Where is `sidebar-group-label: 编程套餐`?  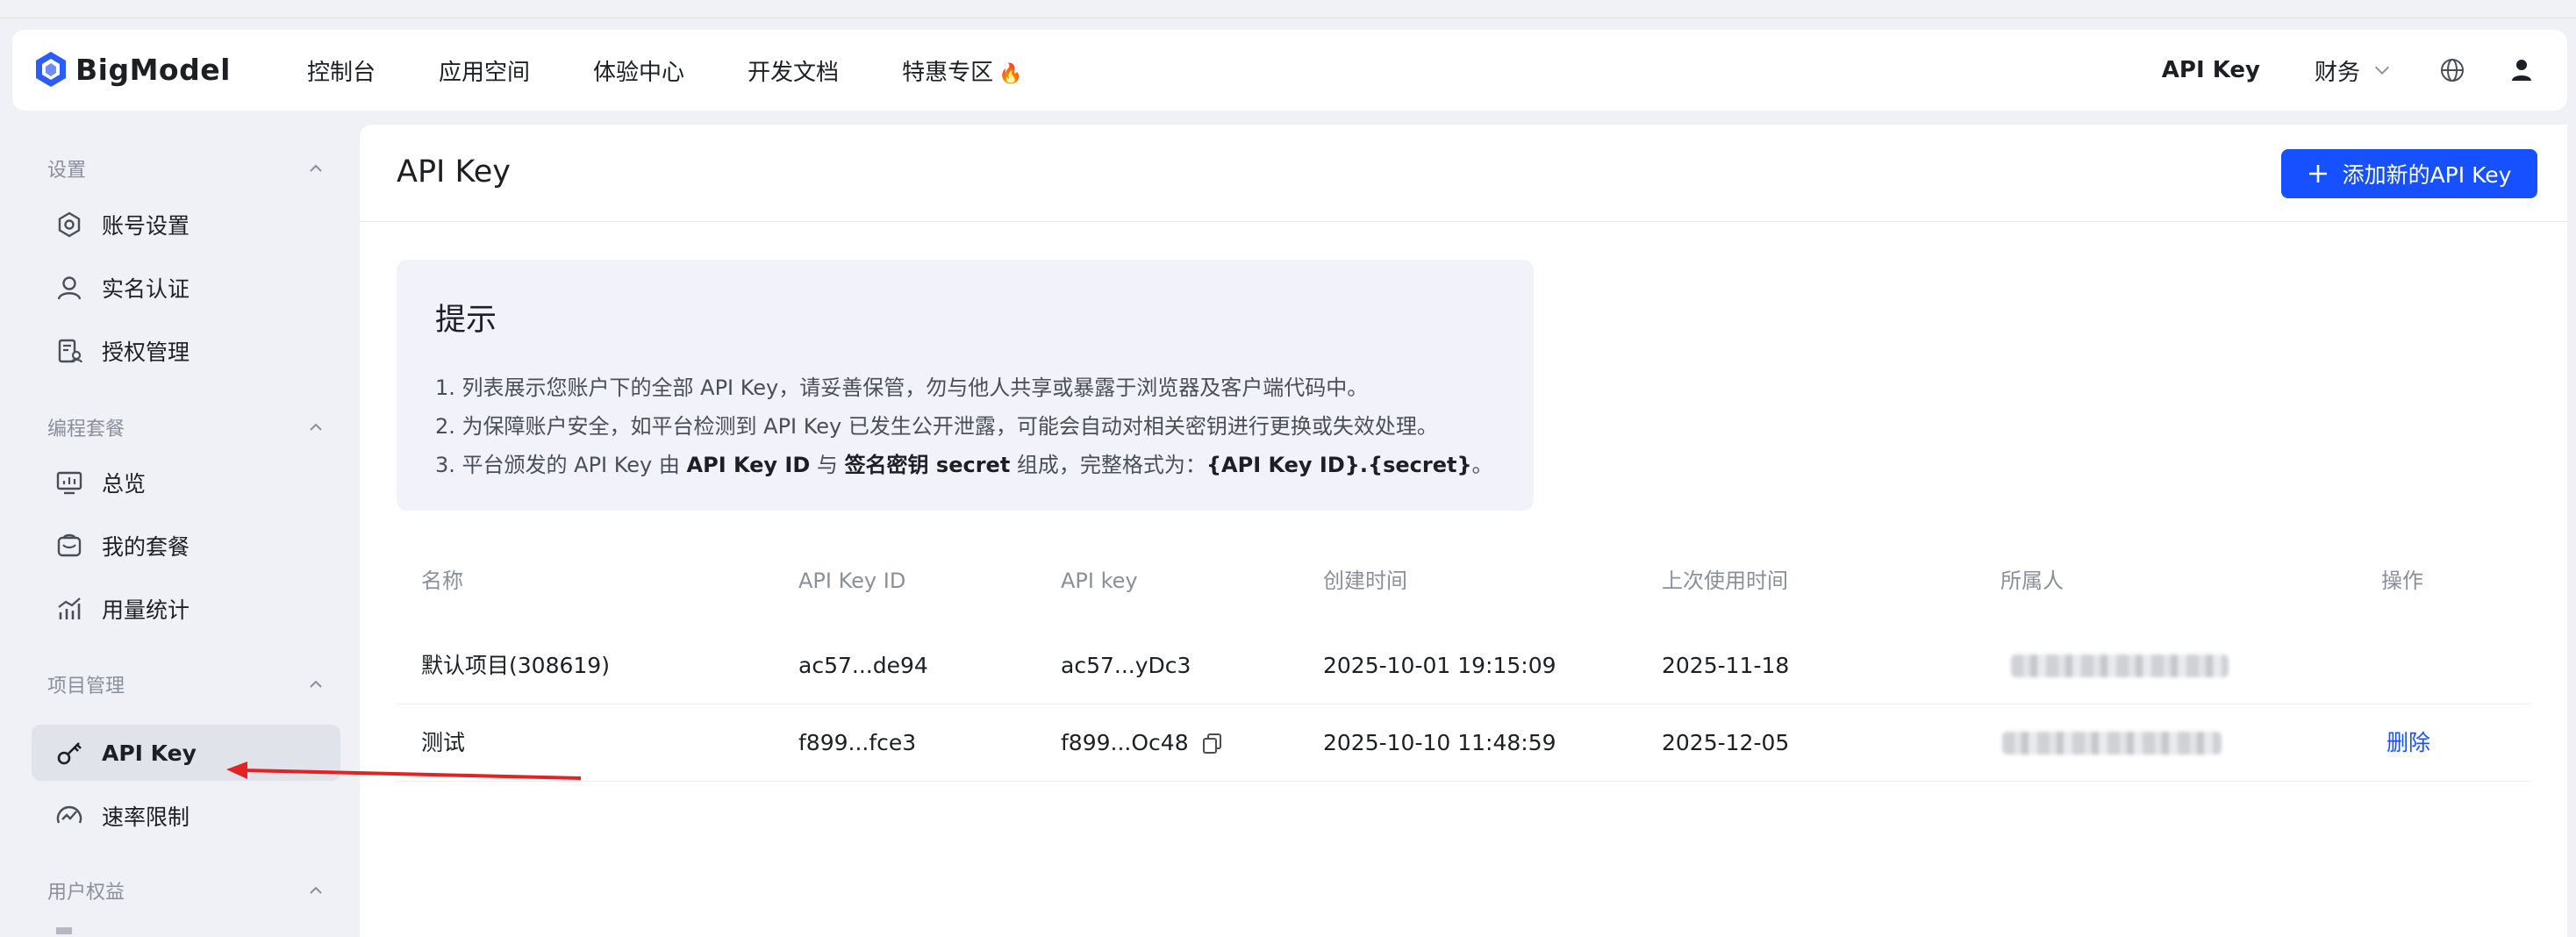
sidebar-group-label: 编程套餐 is located at coordinates (86, 429).